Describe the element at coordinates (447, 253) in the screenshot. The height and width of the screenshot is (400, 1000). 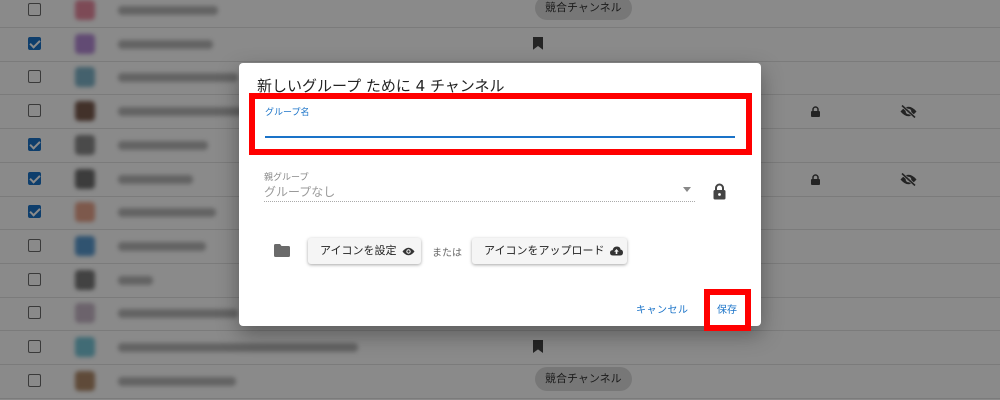
I see `or-separator: または` at that location.